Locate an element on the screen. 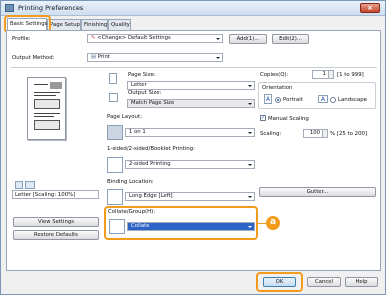 The image size is (386, 295). booklet-dropdown: 2-sided Printing is located at coordinates (190, 164).